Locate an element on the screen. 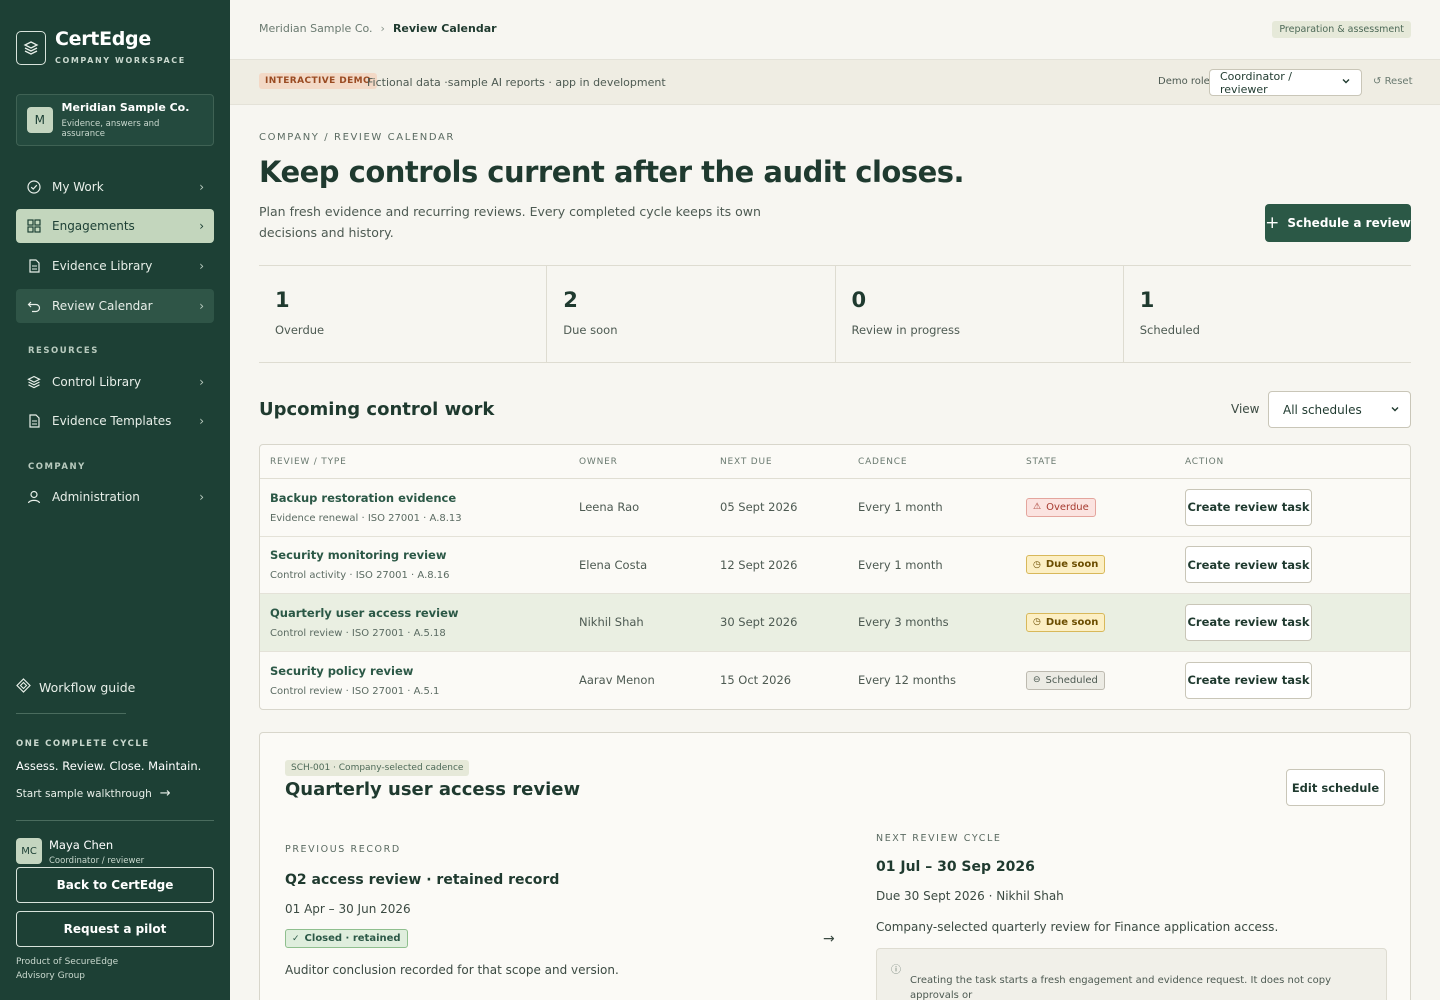 The height and width of the screenshot is (1000, 1440). user-role: Coordinator / reviewer is located at coordinates (97, 861).